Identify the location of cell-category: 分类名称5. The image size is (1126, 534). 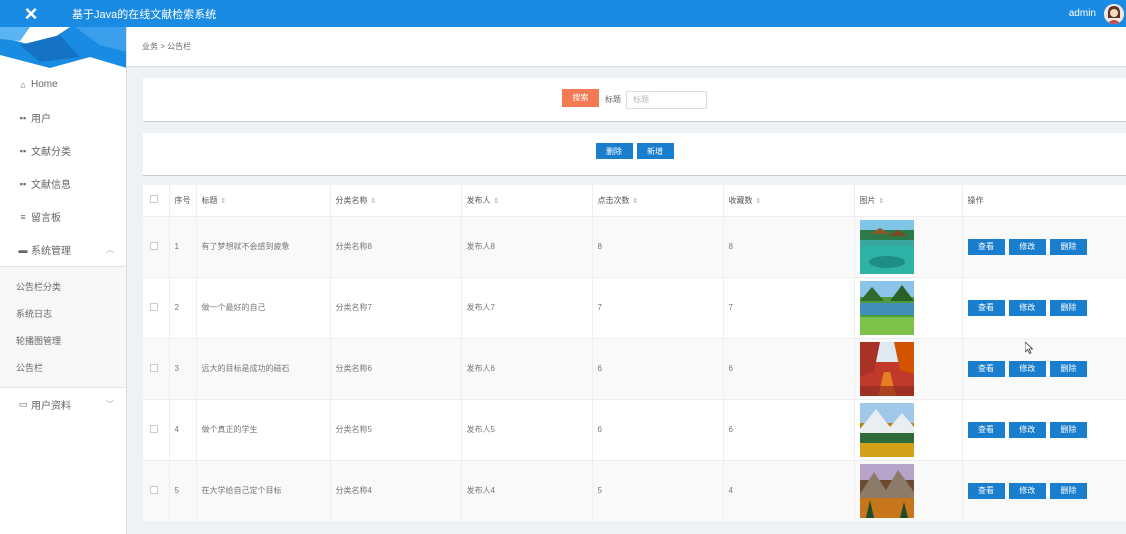
(396, 429).